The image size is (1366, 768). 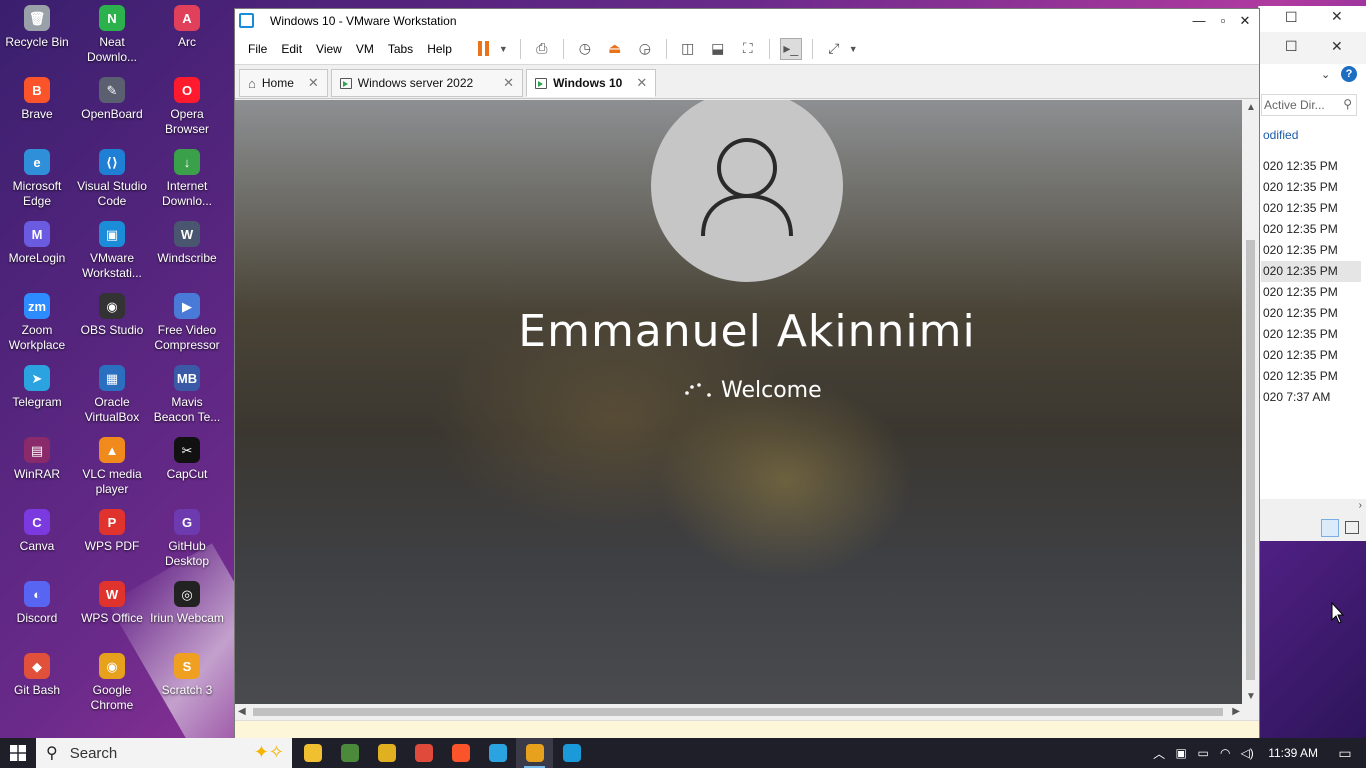 I want to click on notifications-icon: ▭, so click(x=1345, y=753).